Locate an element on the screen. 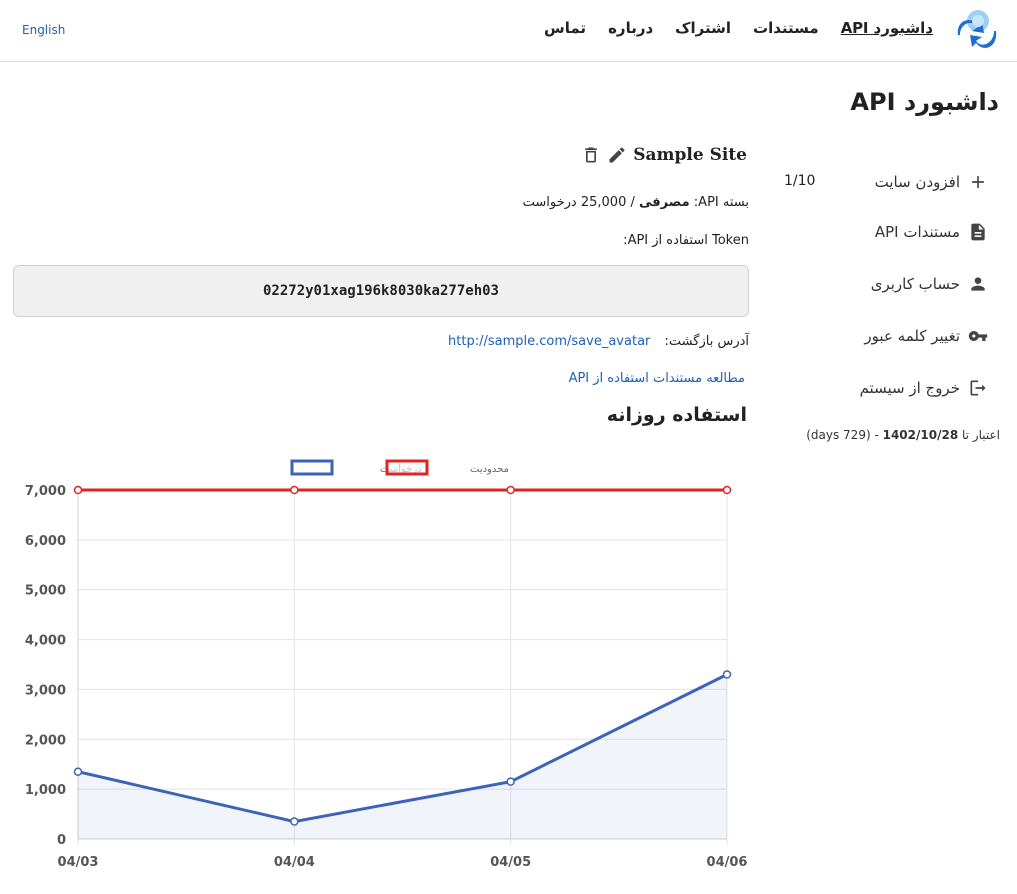  sidebar-item-add-site: افزودن سایت is located at coordinates (931, 182).